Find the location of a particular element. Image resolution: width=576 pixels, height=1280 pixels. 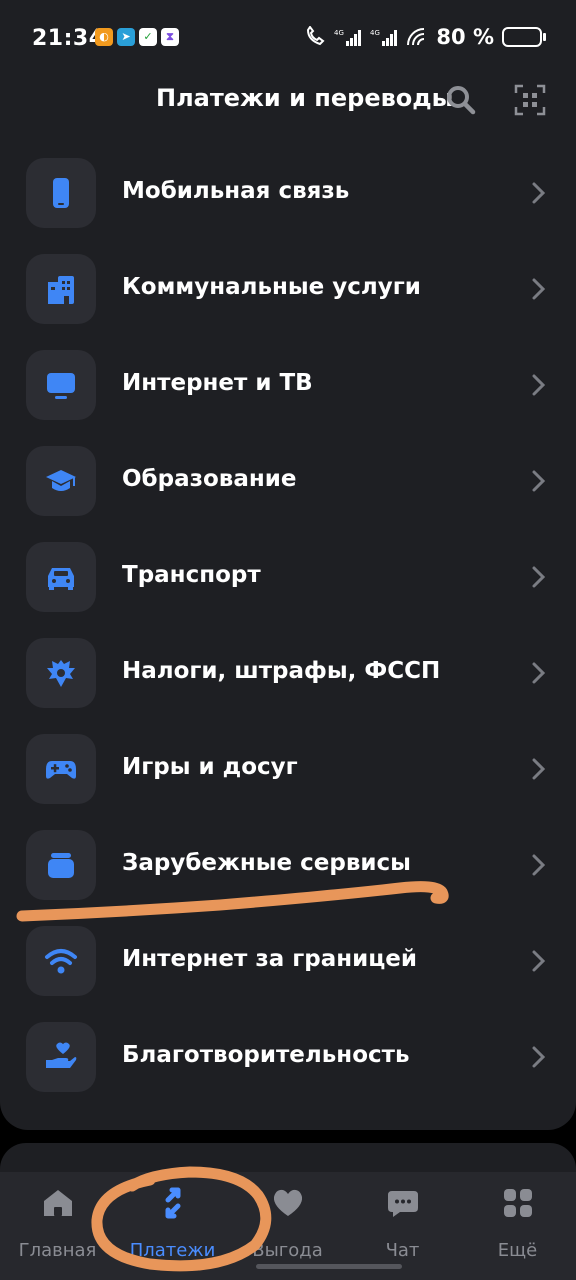

list-item-label: Благотворительность is located at coordinates (266, 1055).